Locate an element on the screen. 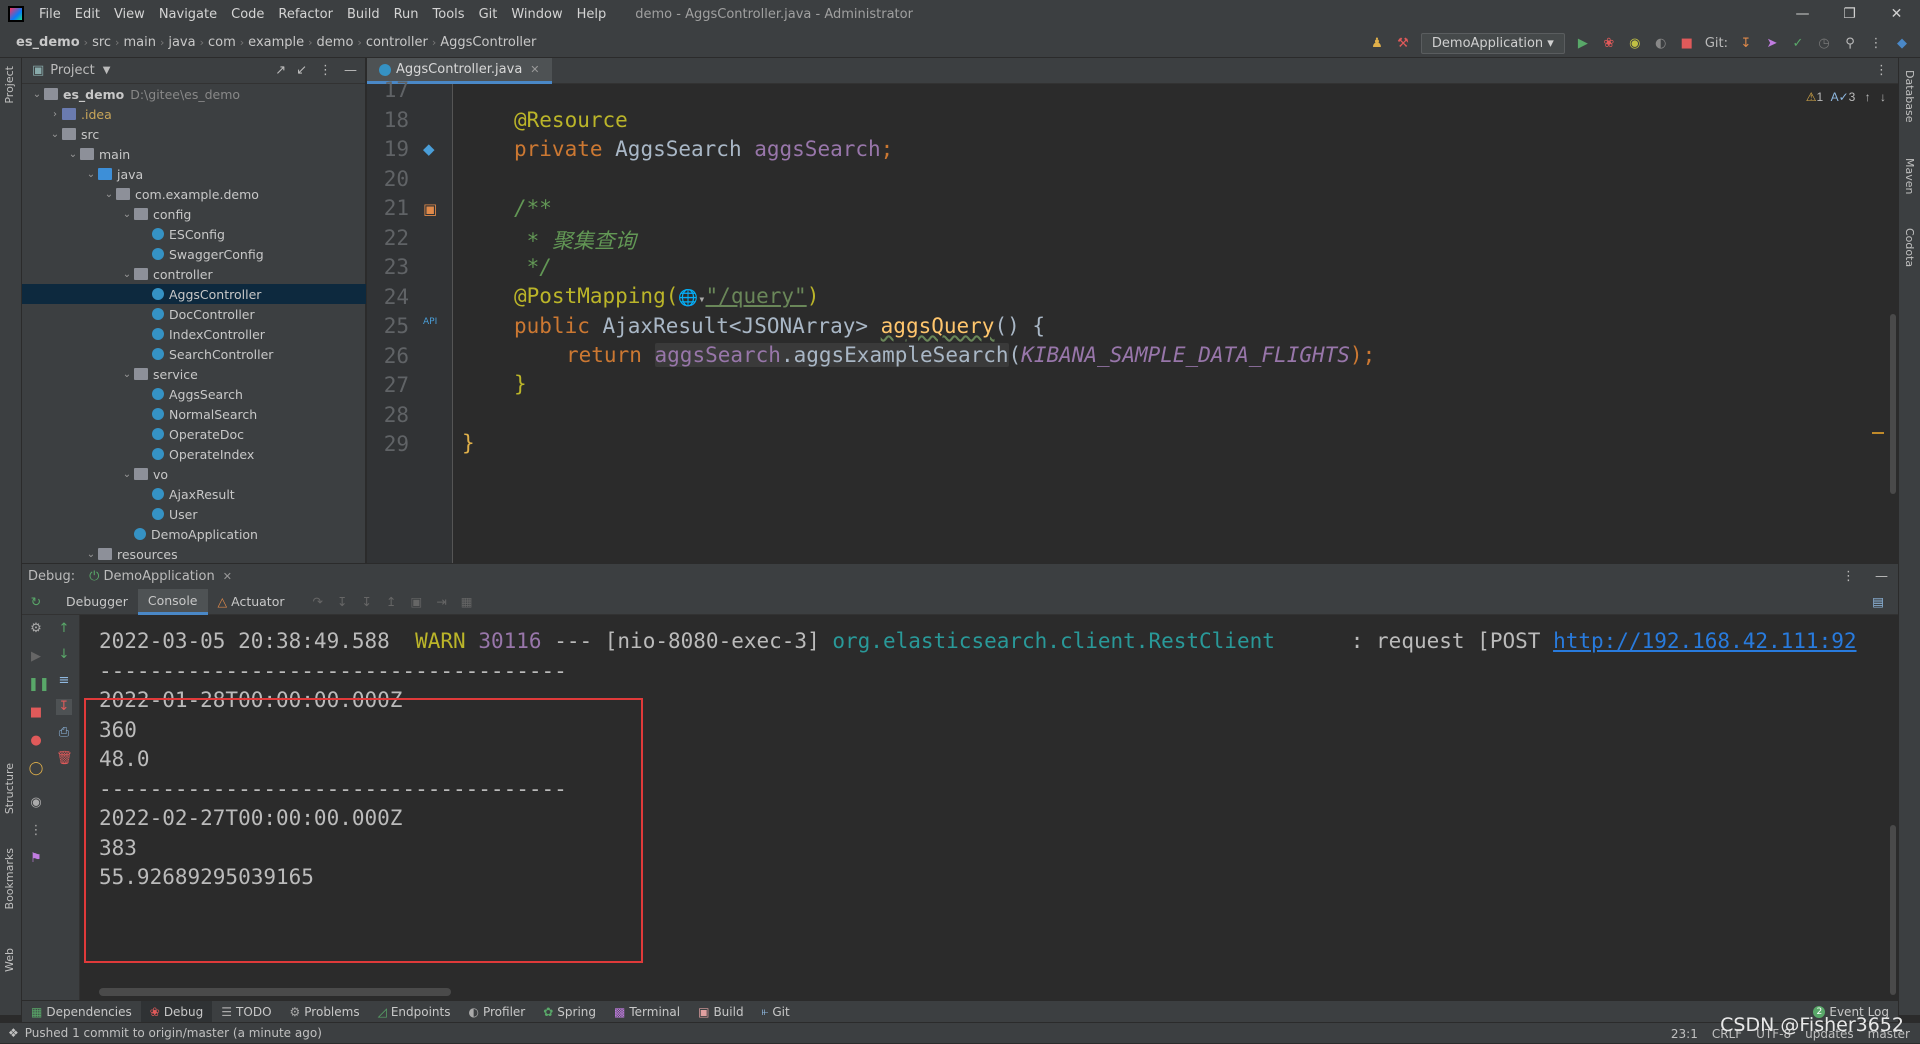 Image resolution: width=1920 pixels, height=1044 pixels. inspection-widget: ⚠1 A✓3 ↑ ↓ is located at coordinates (1846, 97).